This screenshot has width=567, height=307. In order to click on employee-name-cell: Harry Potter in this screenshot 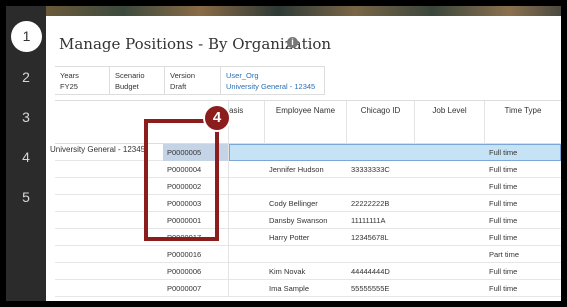, I will do `click(304, 237)`.